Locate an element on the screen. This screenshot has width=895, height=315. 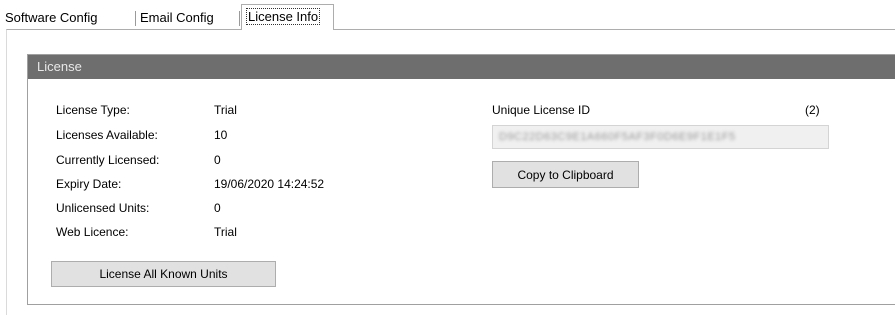
tab-software-config: Software Config is located at coordinates (68, 18).